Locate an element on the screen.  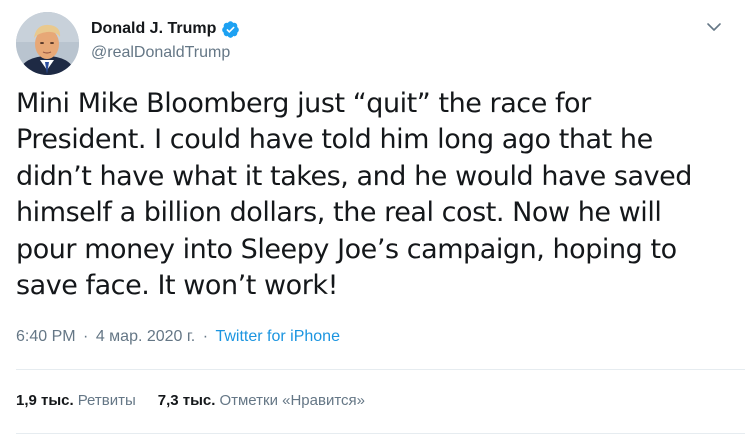
retweets-stat: 1,9 тыс. Ретвиты is located at coordinates (76, 400).